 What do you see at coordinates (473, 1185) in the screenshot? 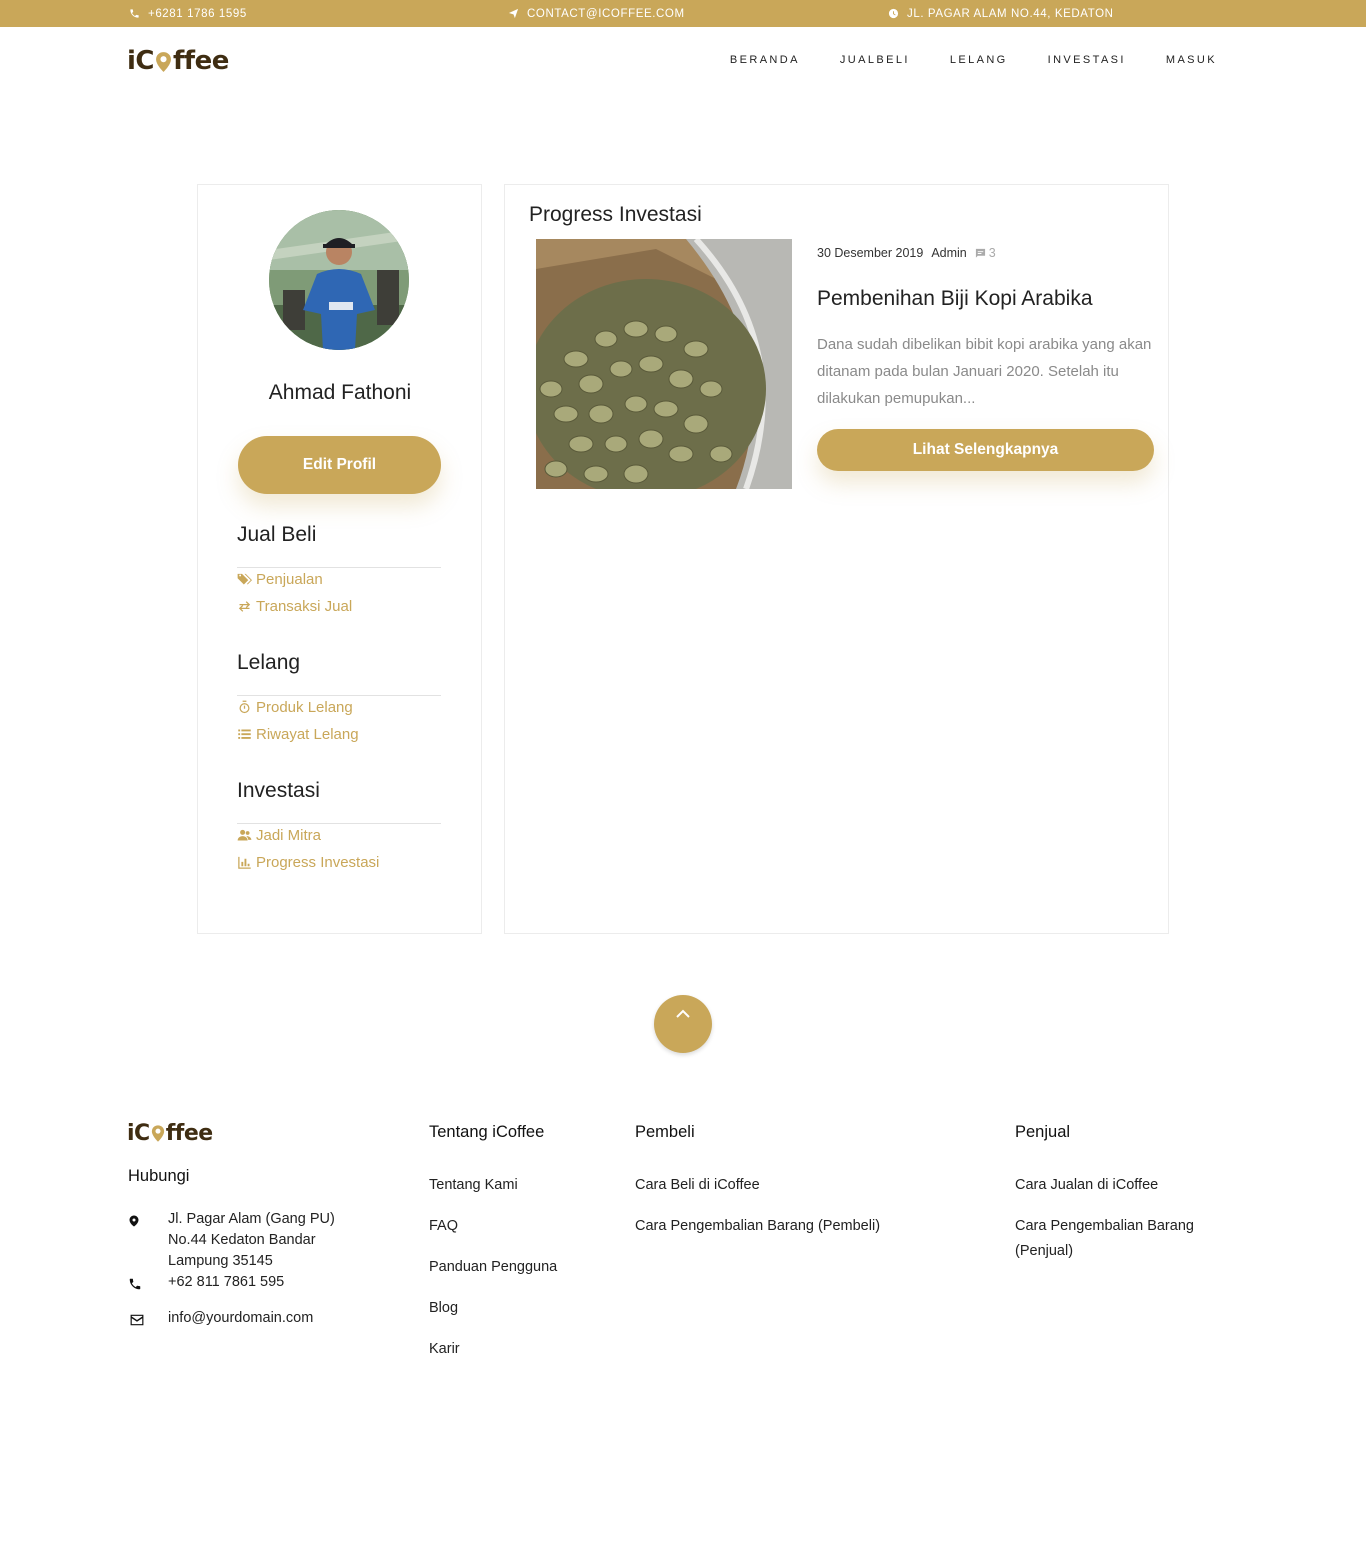
I see `footer-link-tentang-kami: Tentang Kami` at bounding box center [473, 1185].